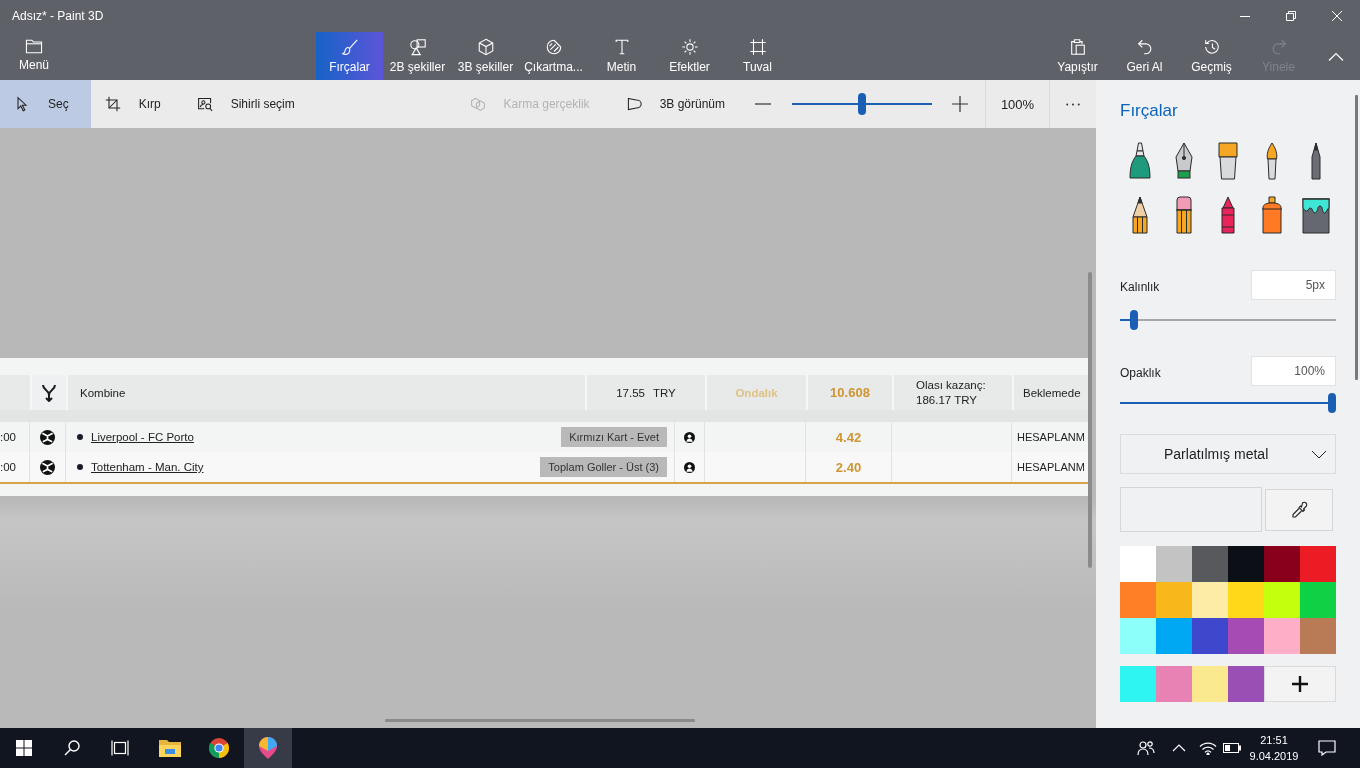 This screenshot has width=1360, height=768. I want to click on crop-icon, so click(112, 104).